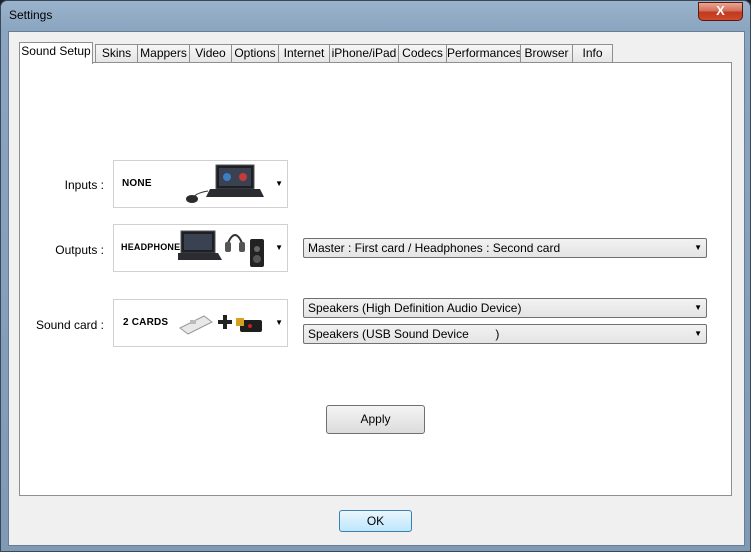  What do you see at coordinates (210, 53) in the screenshot?
I see `tab-video: Video` at bounding box center [210, 53].